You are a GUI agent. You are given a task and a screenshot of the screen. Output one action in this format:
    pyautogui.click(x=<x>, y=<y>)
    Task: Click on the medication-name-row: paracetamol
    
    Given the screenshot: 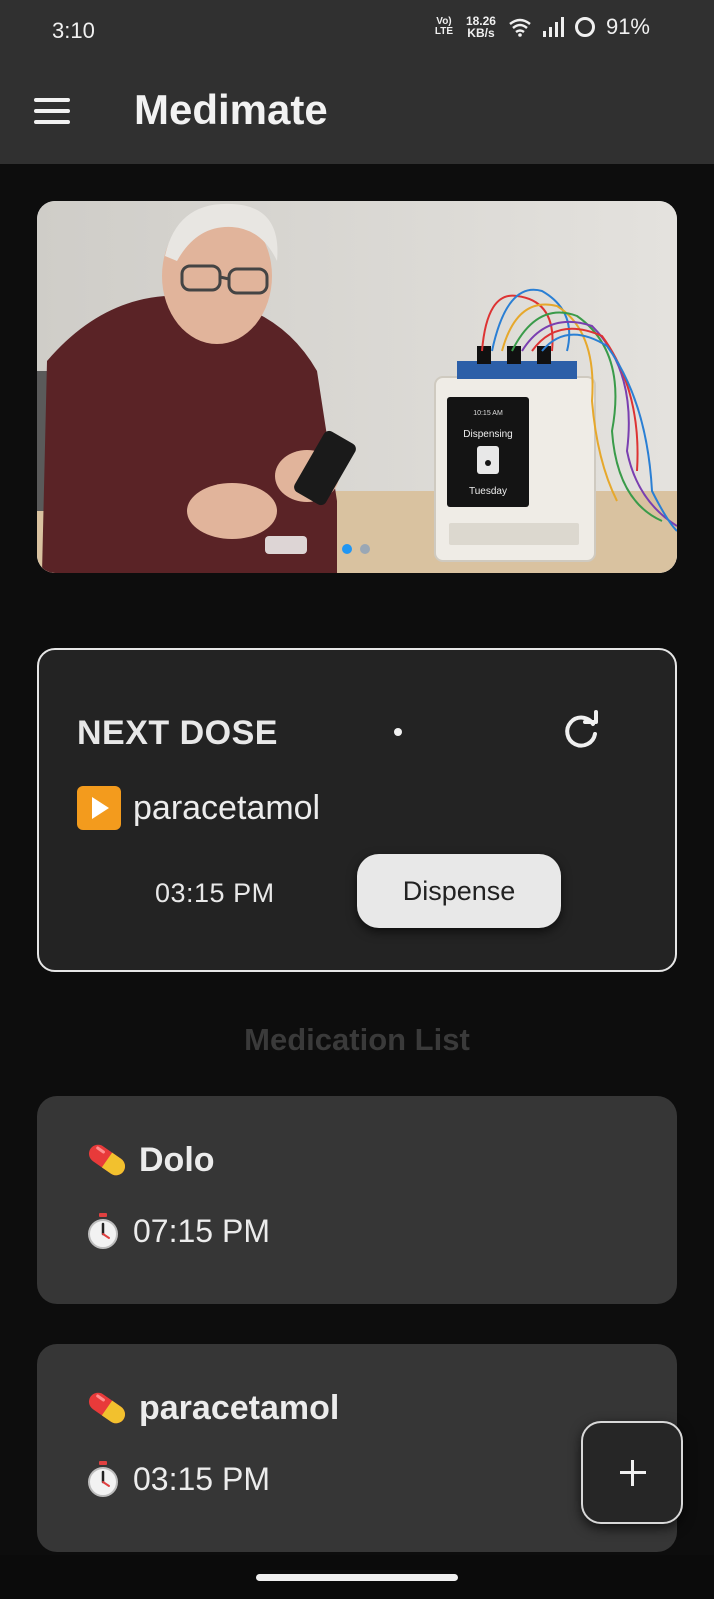 What is the action you would take?
    pyautogui.click(x=212, y=1408)
    